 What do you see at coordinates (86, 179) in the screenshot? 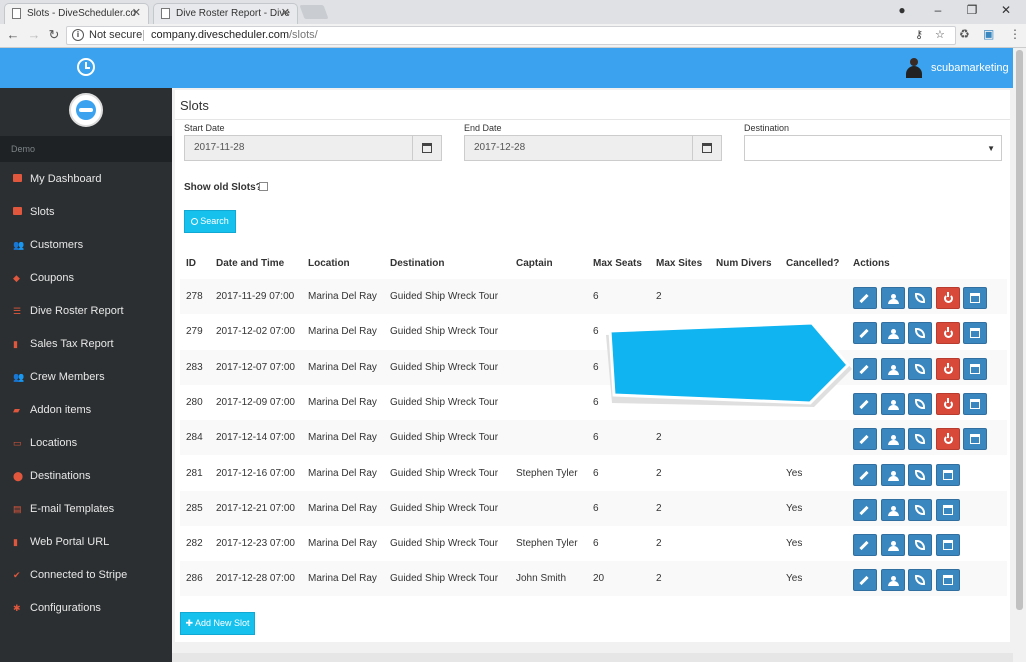
I see `sidebar-item-my-dashboard: My Dashboard` at bounding box center [86, 179].